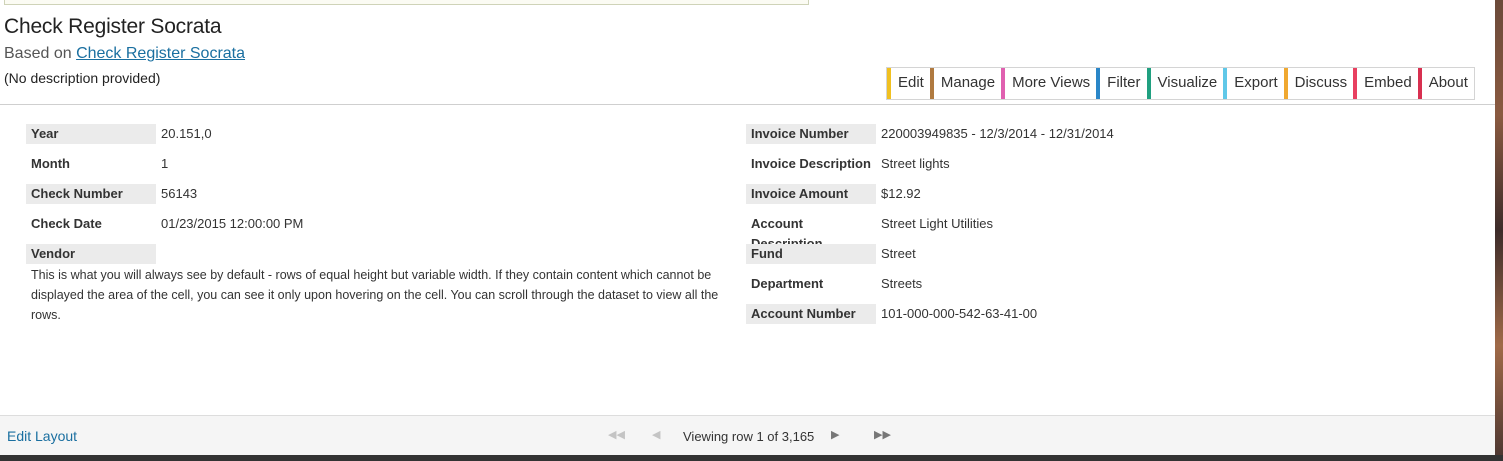 The height and width of the screenshot is (461, 1503). What do you see at coordinates (160, 53) in the screenshot?
I see `parent-dataset-link: Check Register Socrata` at bounding box center [160, 53].